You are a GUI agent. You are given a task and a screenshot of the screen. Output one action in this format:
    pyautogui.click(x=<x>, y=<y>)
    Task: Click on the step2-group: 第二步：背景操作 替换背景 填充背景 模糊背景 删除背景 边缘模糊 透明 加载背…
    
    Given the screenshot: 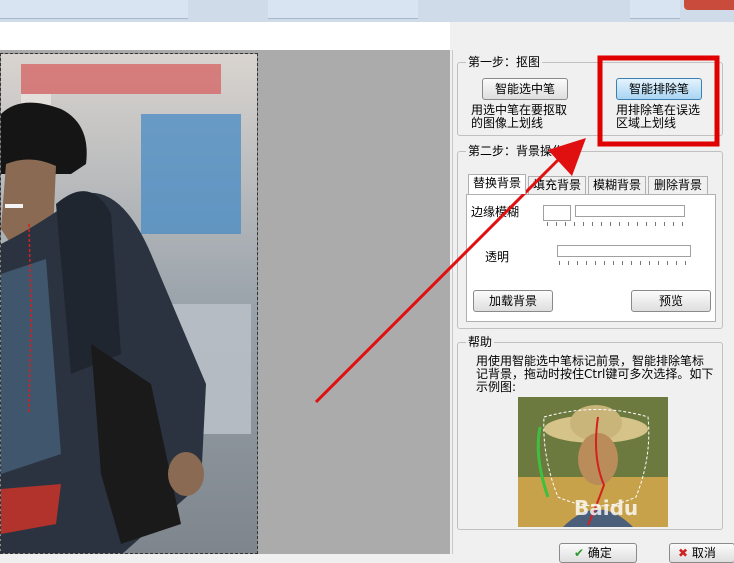 What is the action you would take?
    pyautogui.click(x=590, y=236)
    